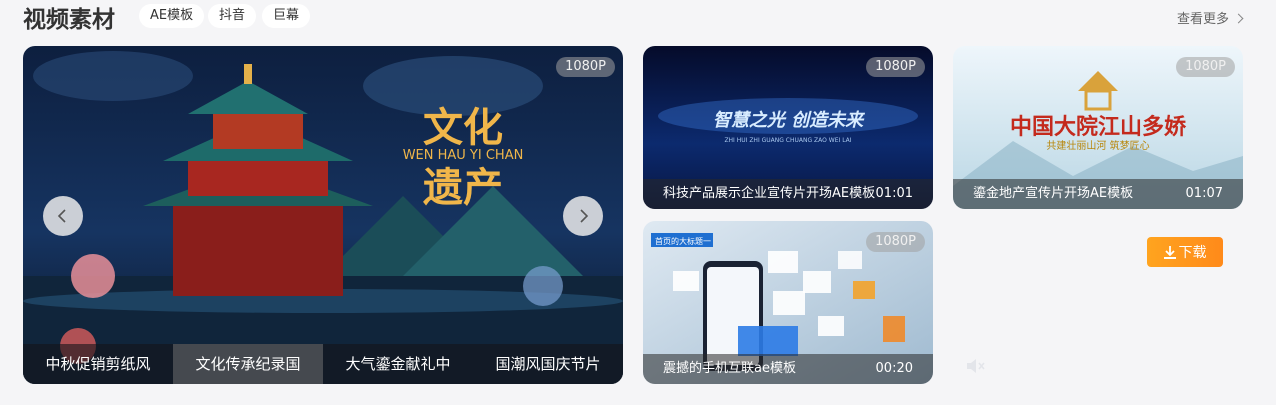  I want to click on video-duration: 01:07, so click(1204, 193).